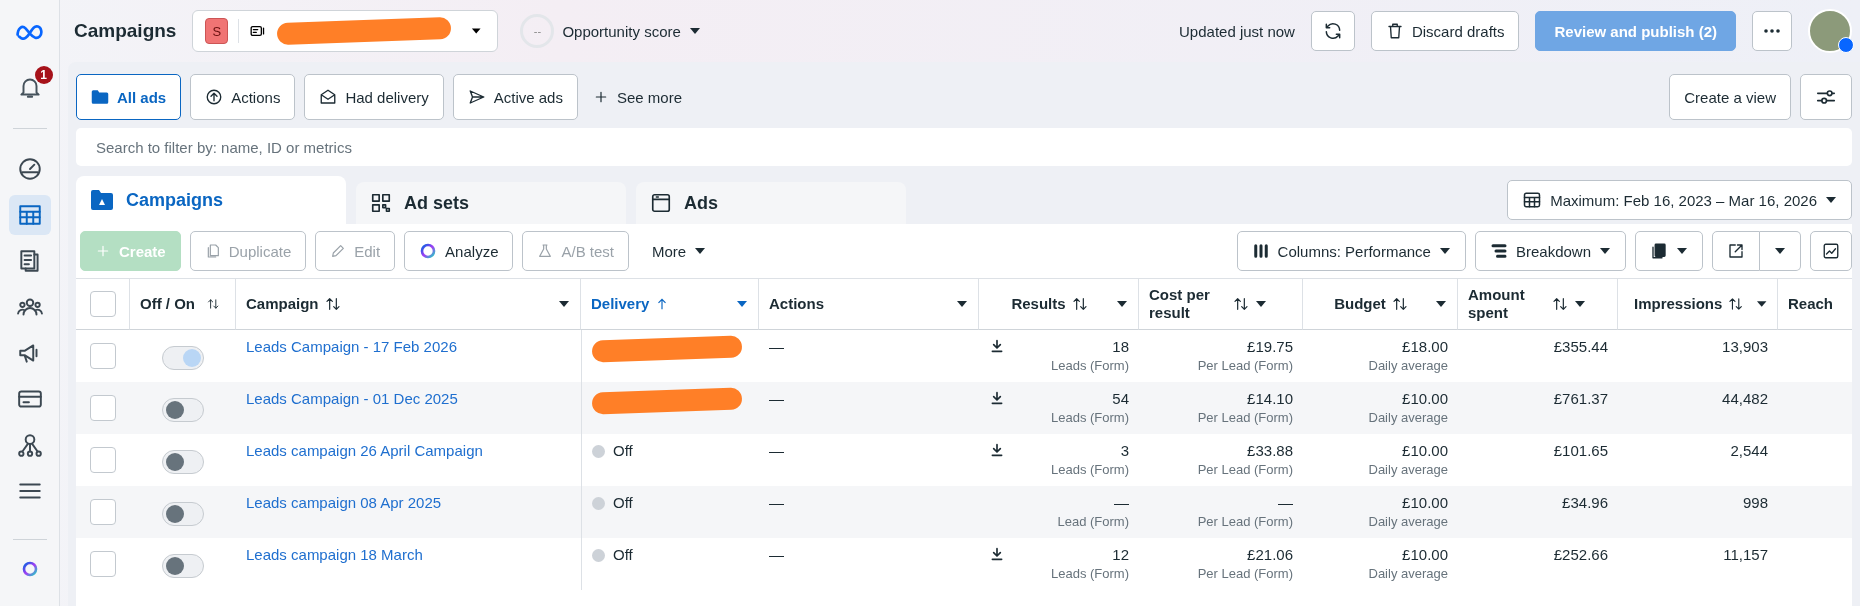  What do you see at coordinates (1120, 554) in the screenshot?
I see `table-cell: 12` at bounding box center [1120, 554].